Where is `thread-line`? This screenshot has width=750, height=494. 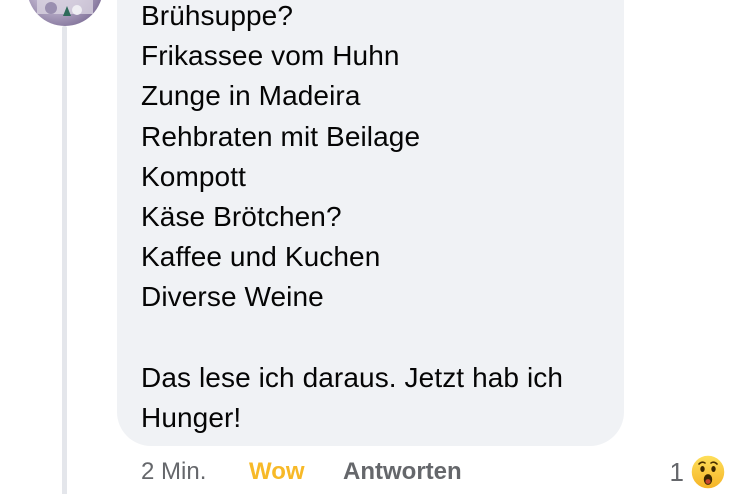
thread-line is located at coordinates (64, 260).